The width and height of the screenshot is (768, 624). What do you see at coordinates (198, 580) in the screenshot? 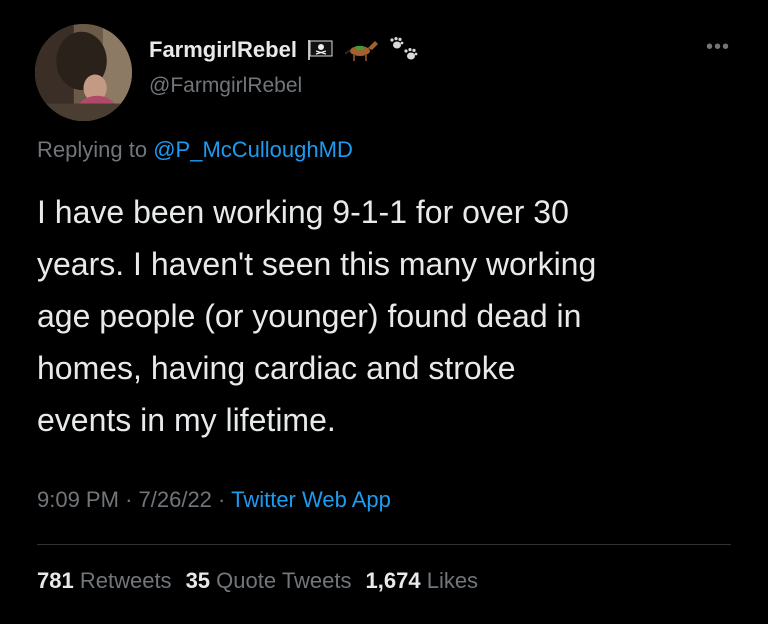
I see `quote-tweets-count: 35` at bounding box center [198, 580].